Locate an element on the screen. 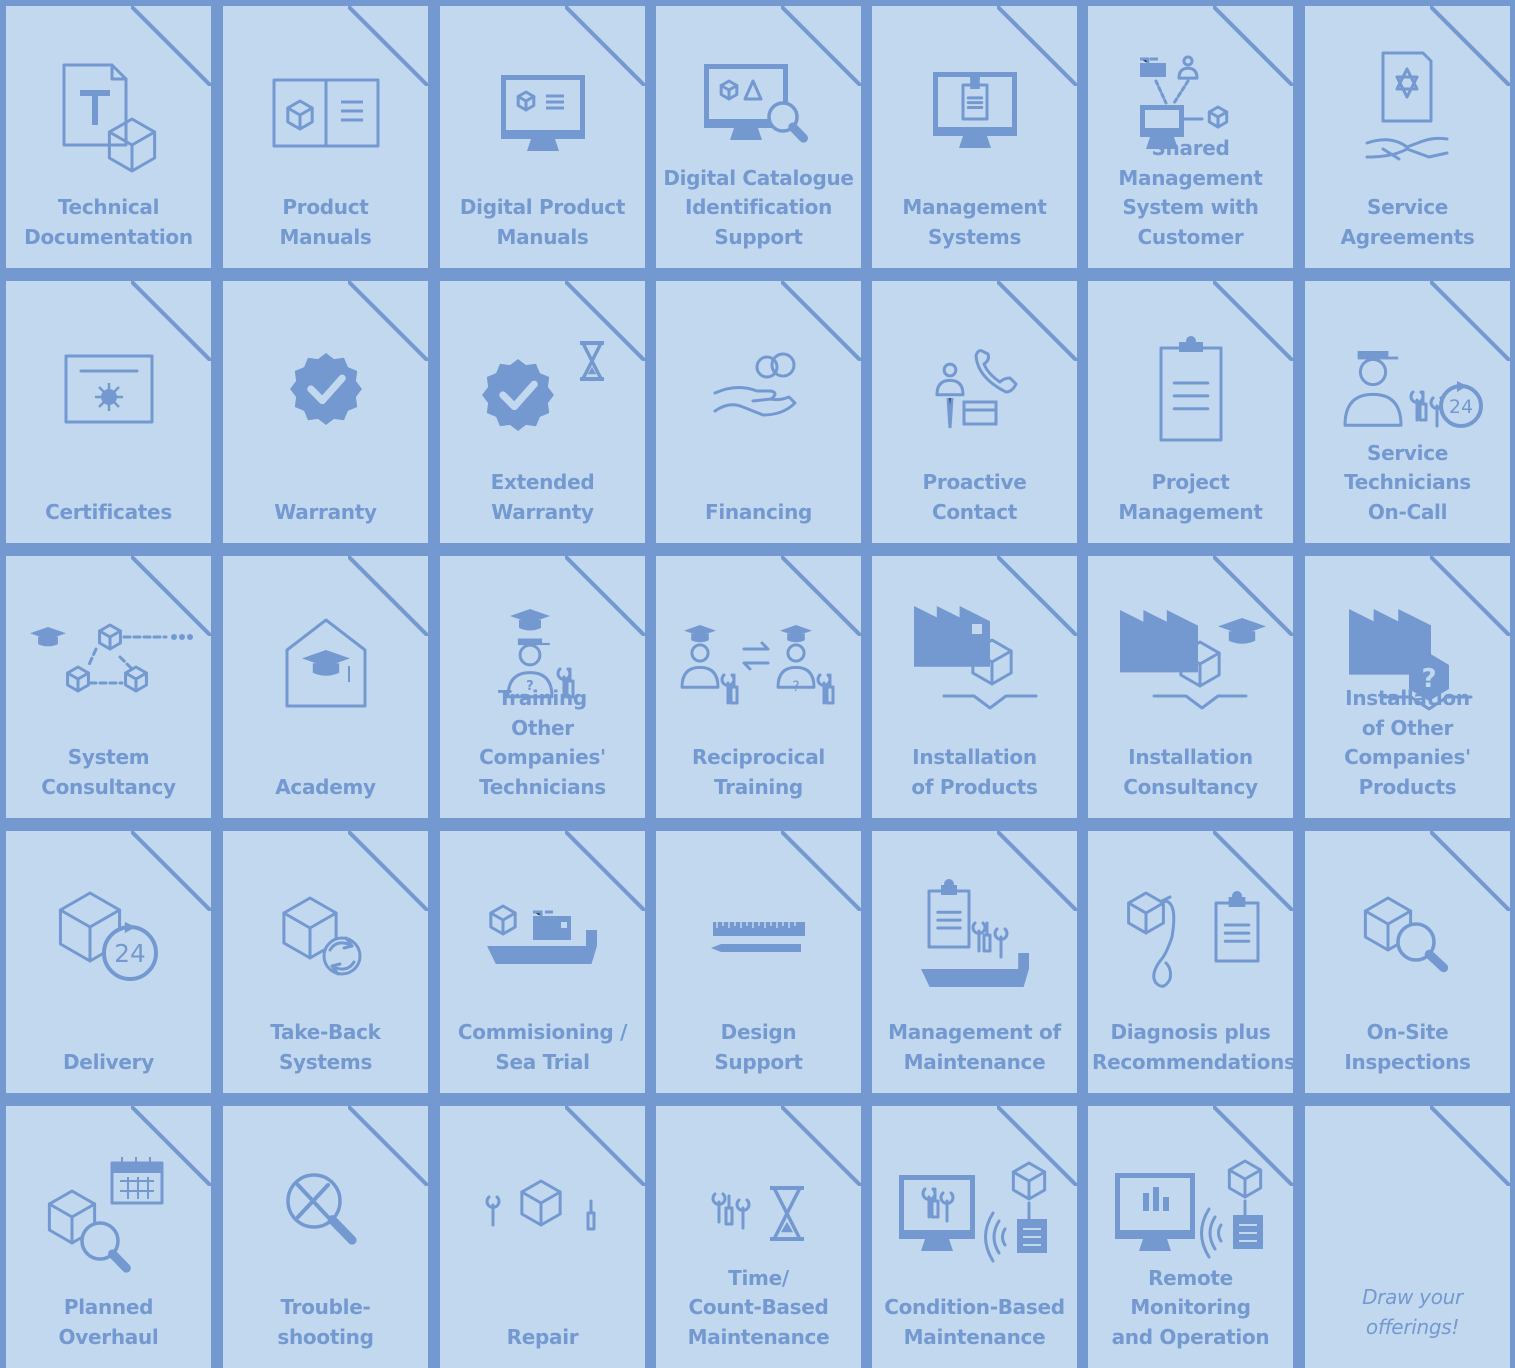  tile-label: Service Technicians On-Call is located at coordinates (1407, 482).